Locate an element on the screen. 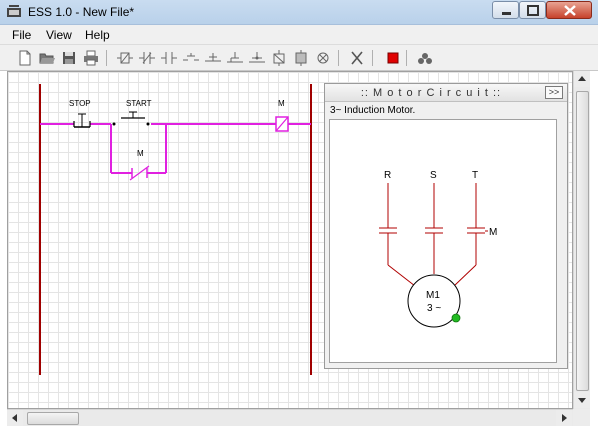 The width and height of the screenshot is (598, 431). hold-contact-label: M is located at coordinates (140, 153).